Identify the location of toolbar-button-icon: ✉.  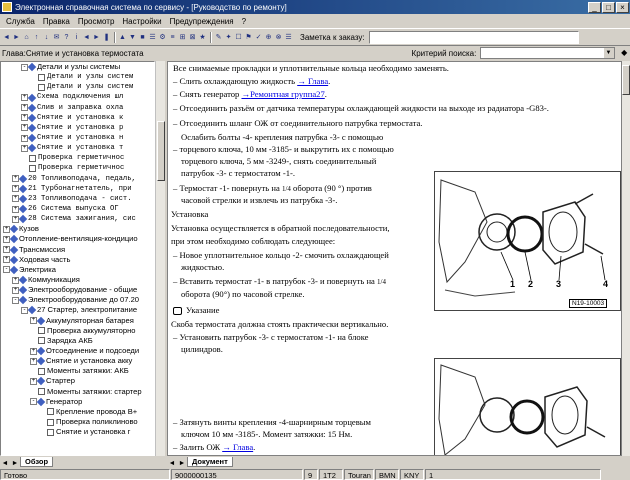
(56, 37).